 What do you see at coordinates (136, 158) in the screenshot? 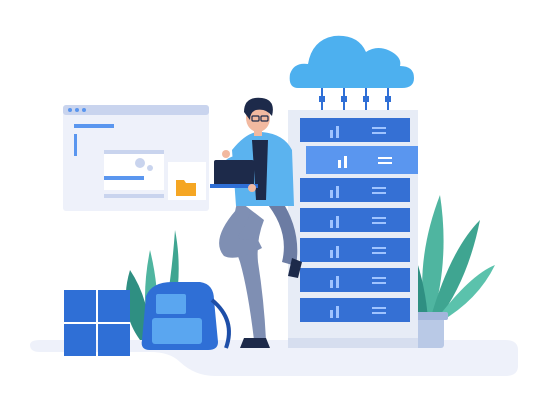
I see `browser-window-icon` at bounding box center [136, 158].